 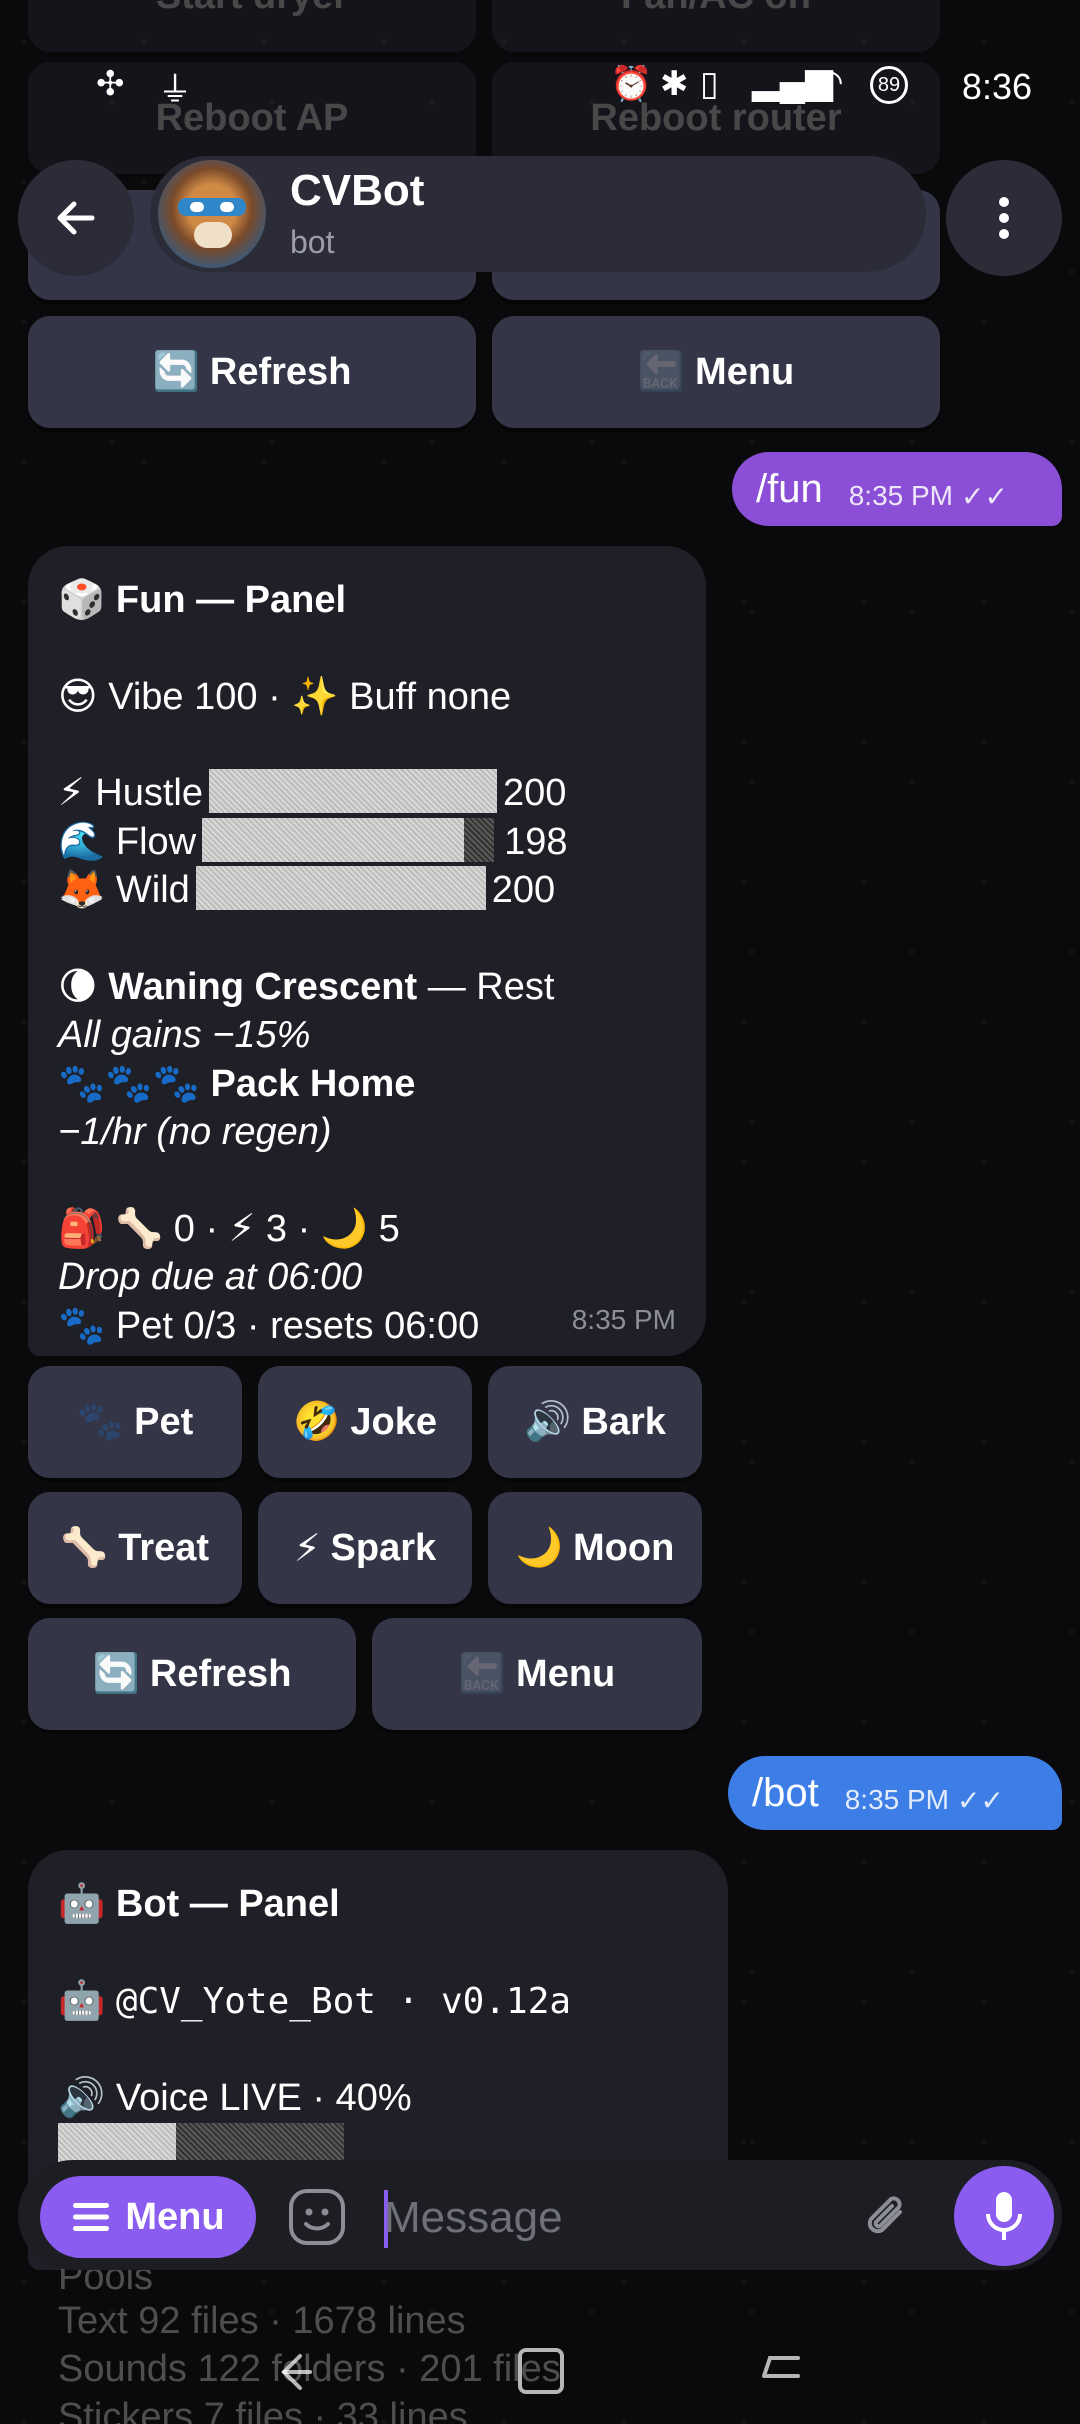 What do you see at coordinates (148, 2217) in the screenshot?
I see `bot-menu-button: Menu` at bounding box center [148, 2217].